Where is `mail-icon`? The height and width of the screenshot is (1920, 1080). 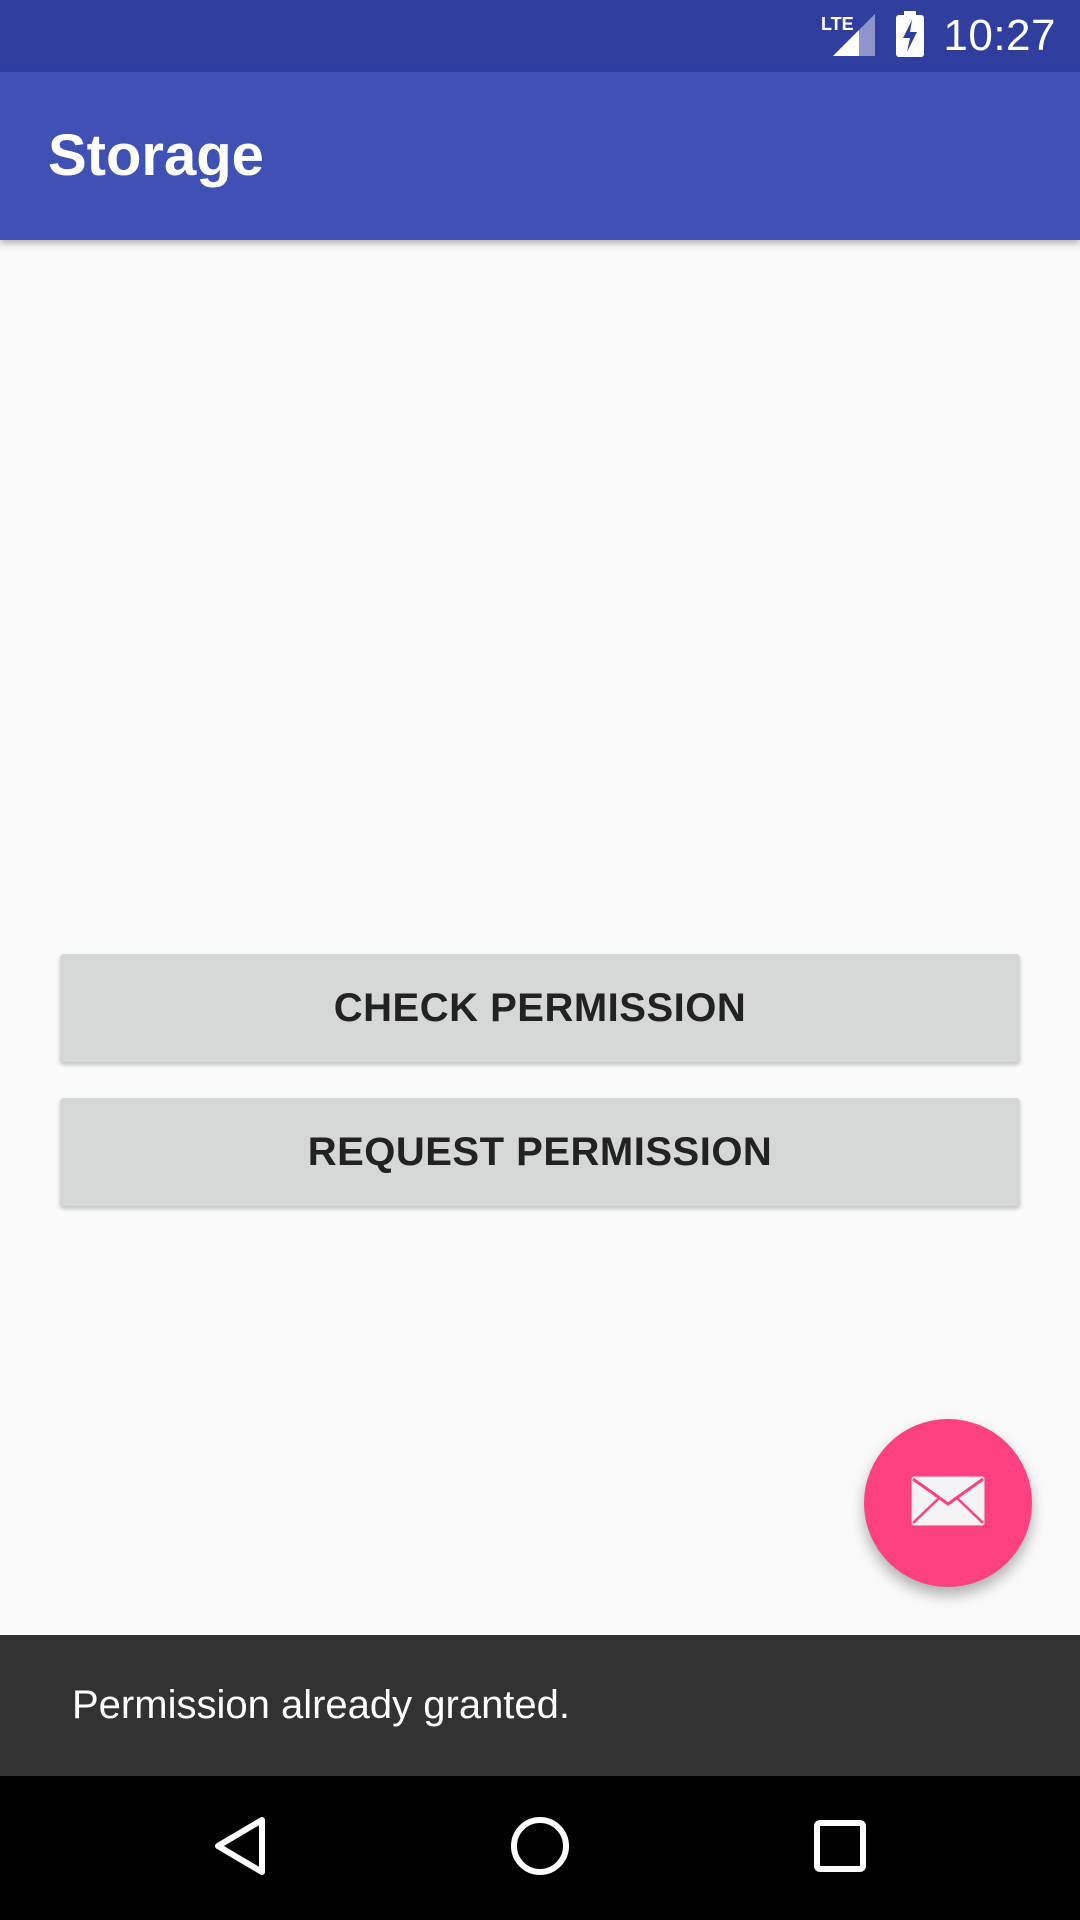 mail-icon is located at coordinates (948, 1503).